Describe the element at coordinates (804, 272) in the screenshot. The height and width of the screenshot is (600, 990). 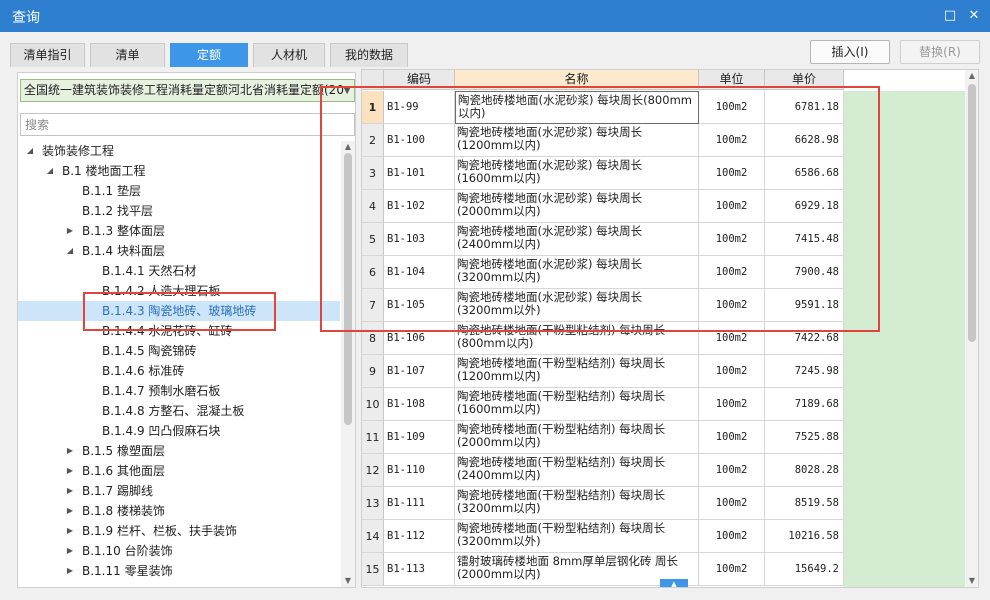
I see `cell-price: 7900.48` at that location.